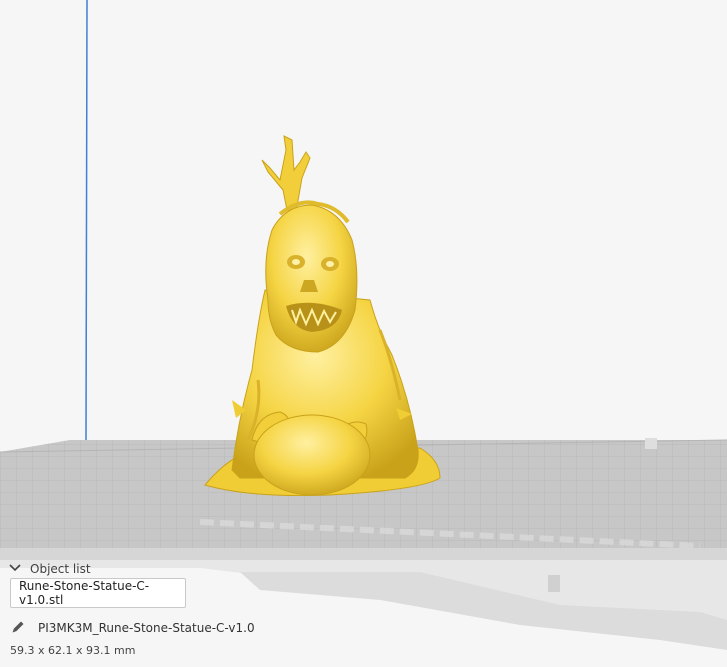  What do you see at coordinates (15, 569) in the screenshot?
I see `chevron-down-icon` at bounding box center [15, 569].